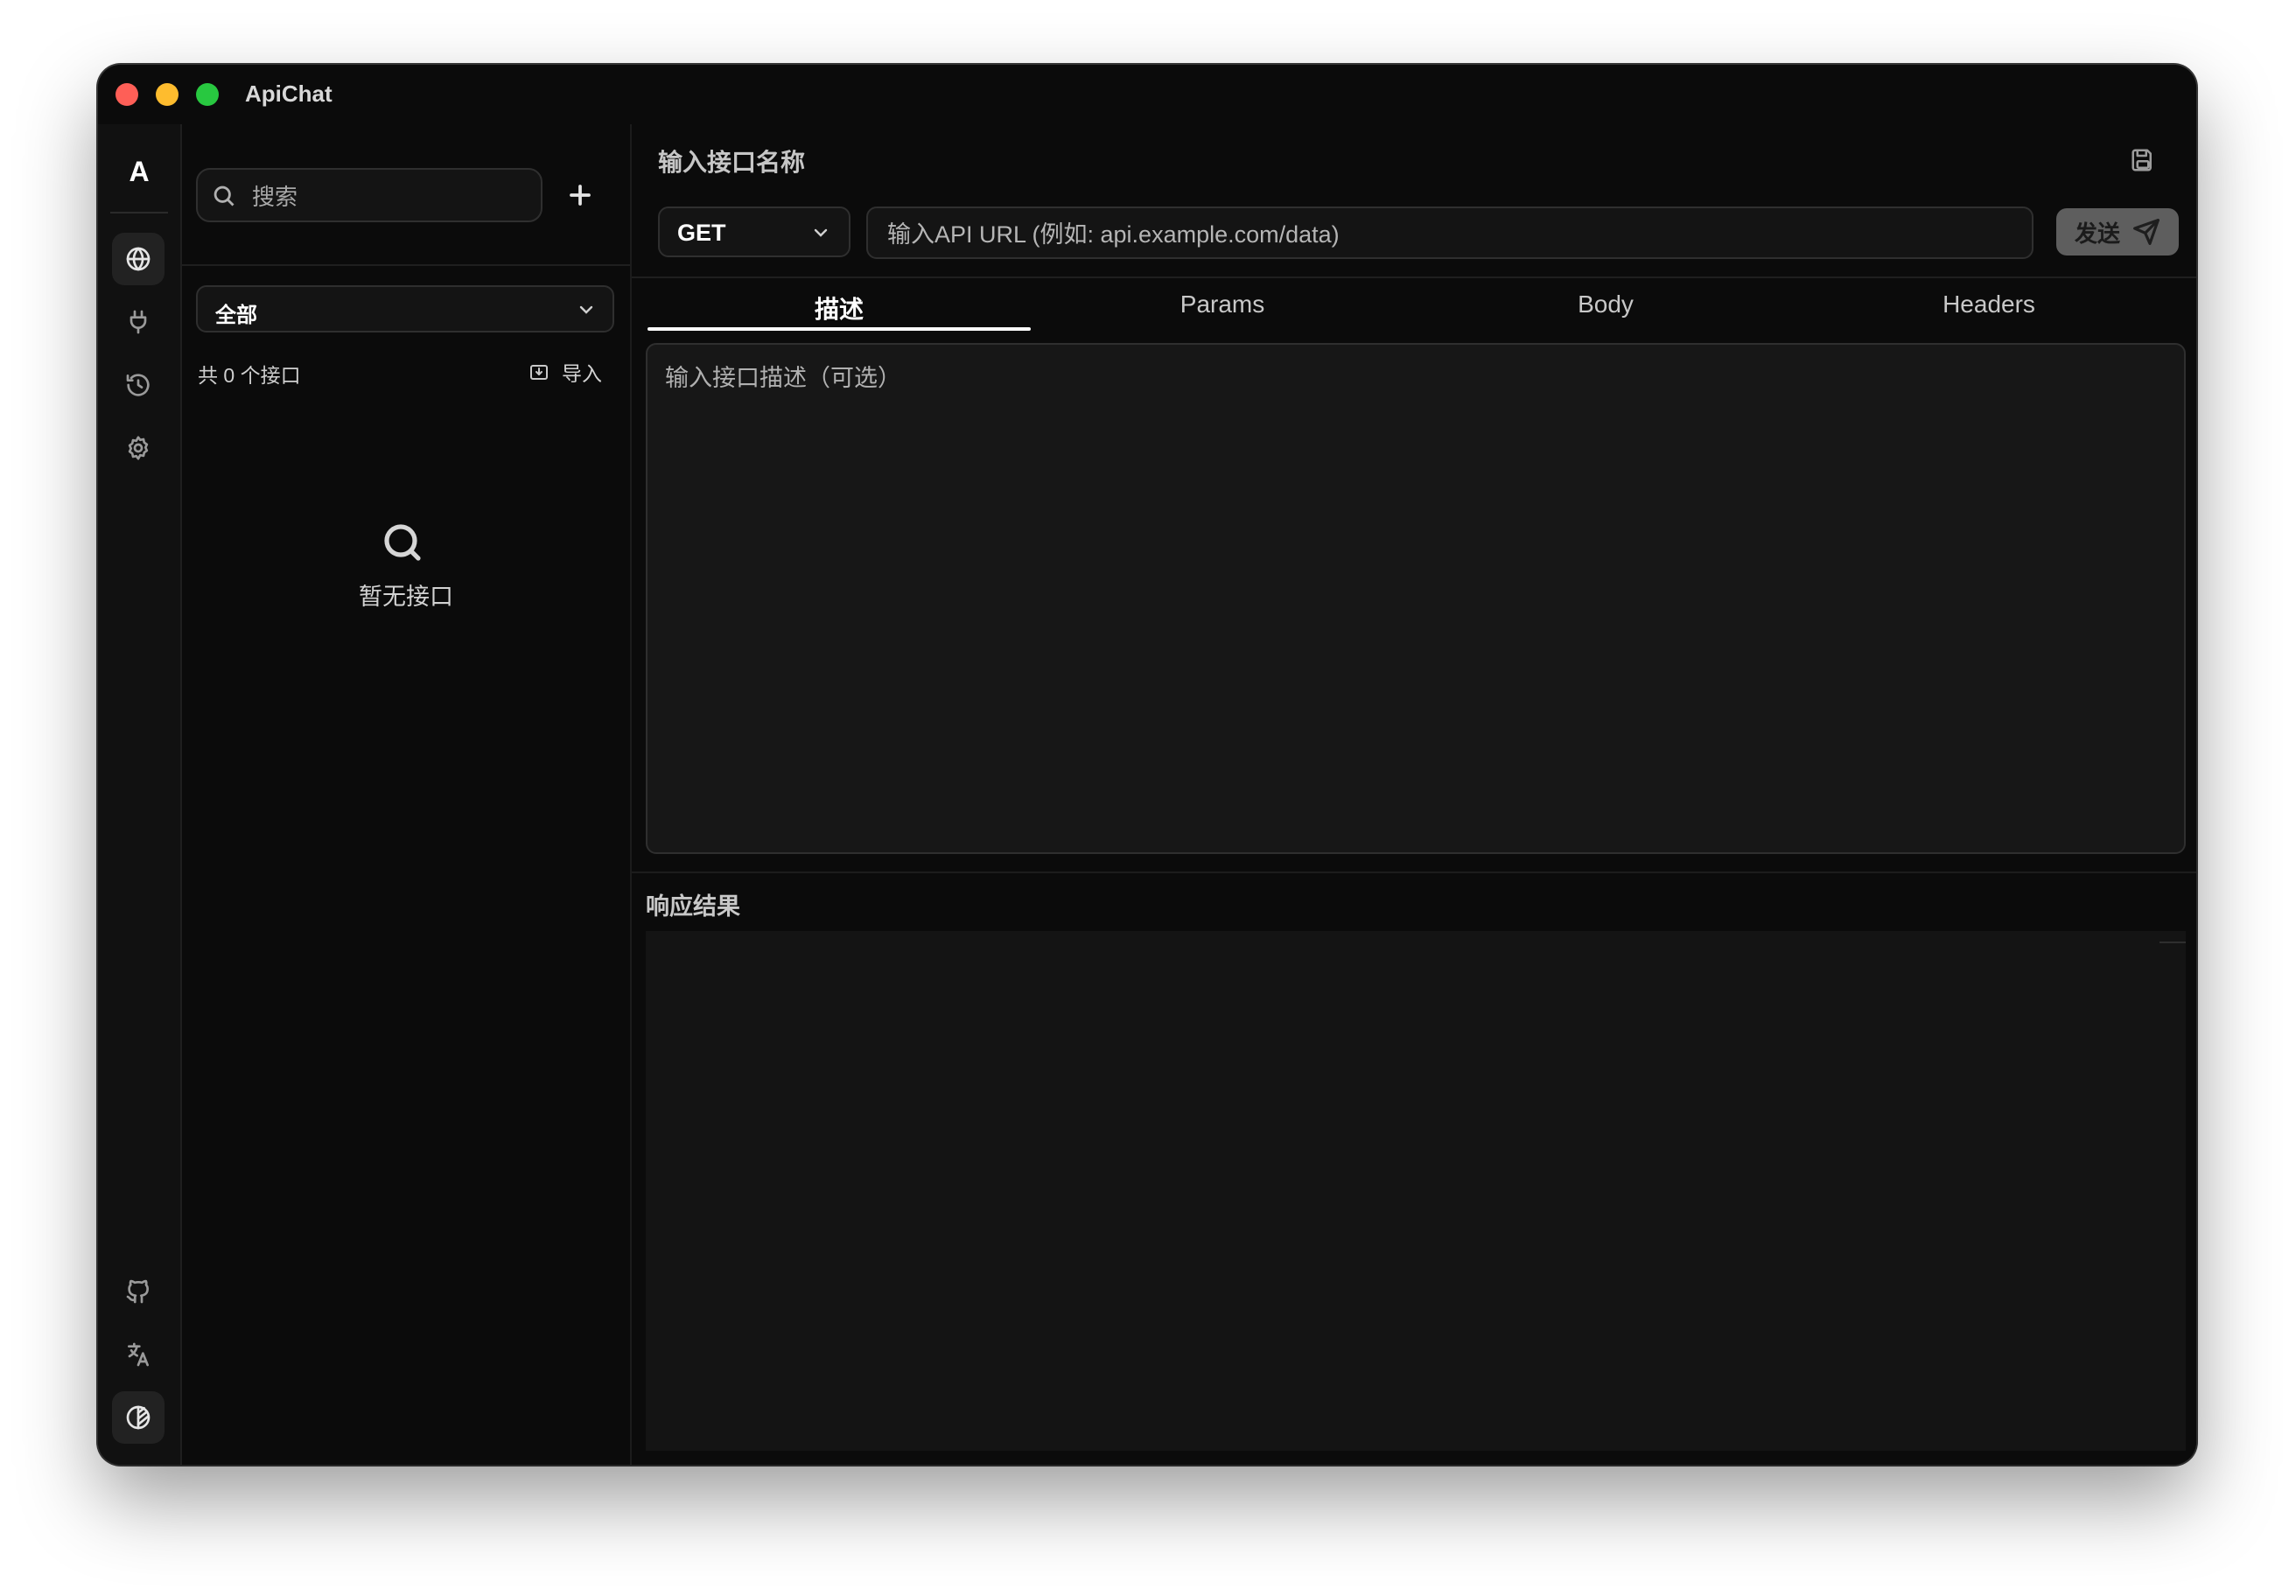  What do you see at coordinates (288, 93) in the screenshot?
I see `app-title: ApiChat` at bounding box center [288, 93].